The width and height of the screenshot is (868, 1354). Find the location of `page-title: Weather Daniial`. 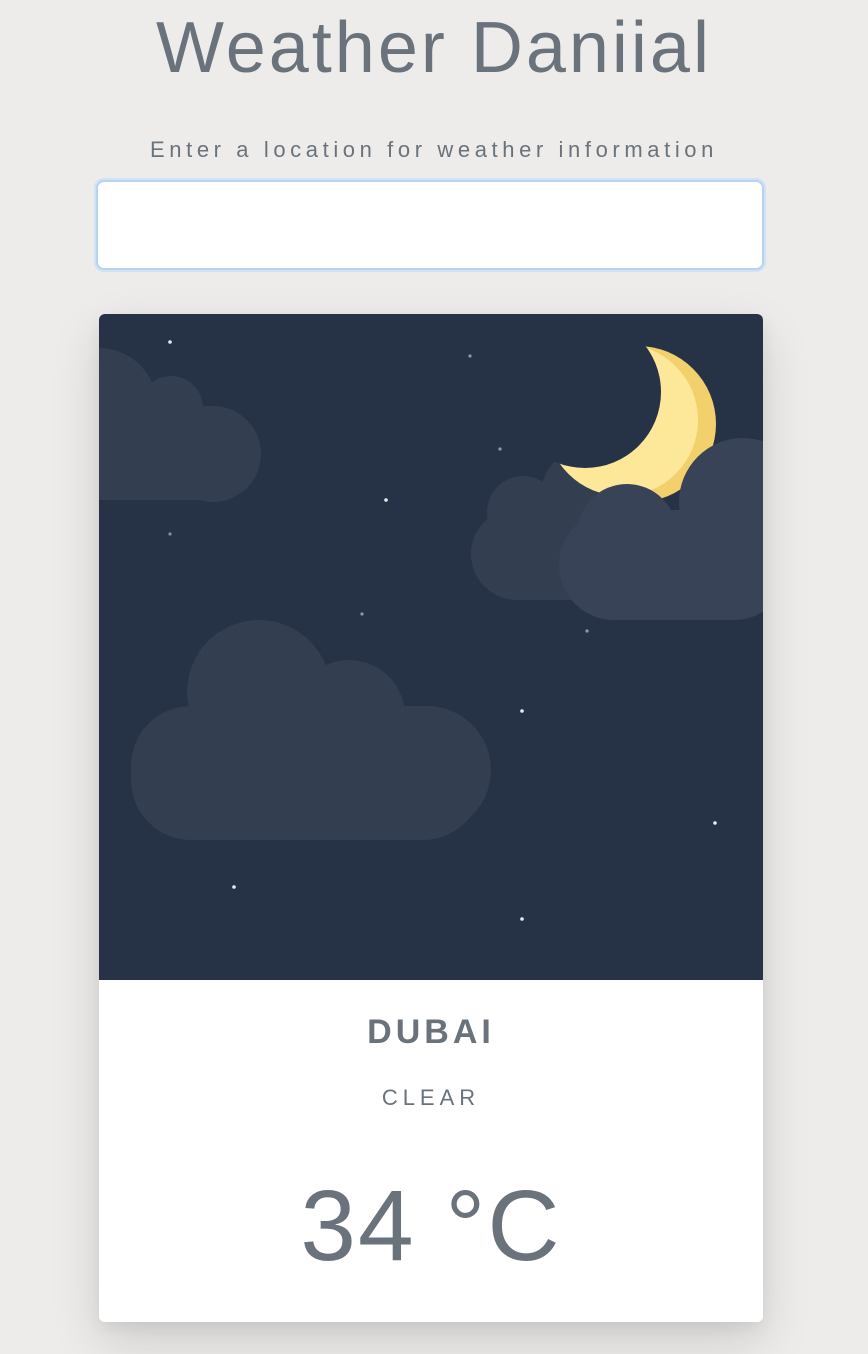

page-title: Weather Daniial is located at coordinates (434, 48).